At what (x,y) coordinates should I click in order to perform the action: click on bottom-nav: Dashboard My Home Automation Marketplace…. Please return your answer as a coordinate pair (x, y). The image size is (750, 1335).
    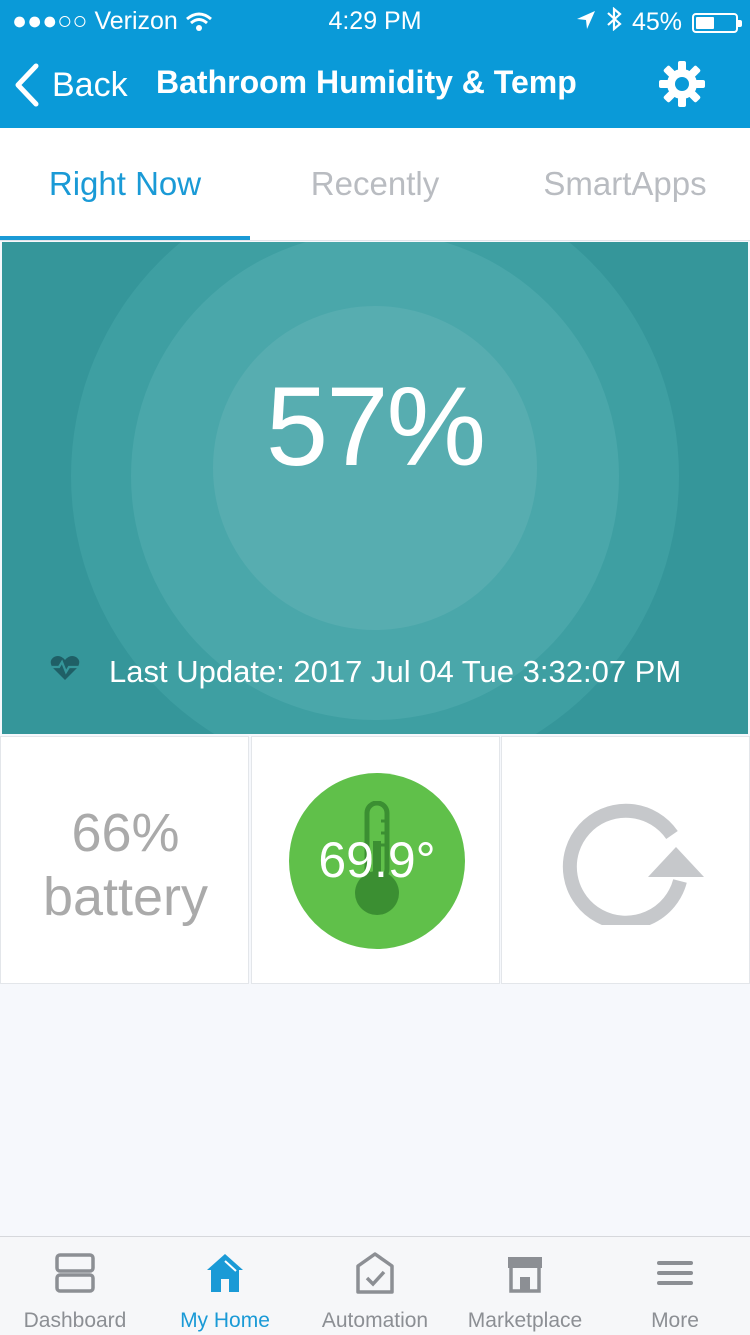
    Looking at the image, I should click on (375, 1285).